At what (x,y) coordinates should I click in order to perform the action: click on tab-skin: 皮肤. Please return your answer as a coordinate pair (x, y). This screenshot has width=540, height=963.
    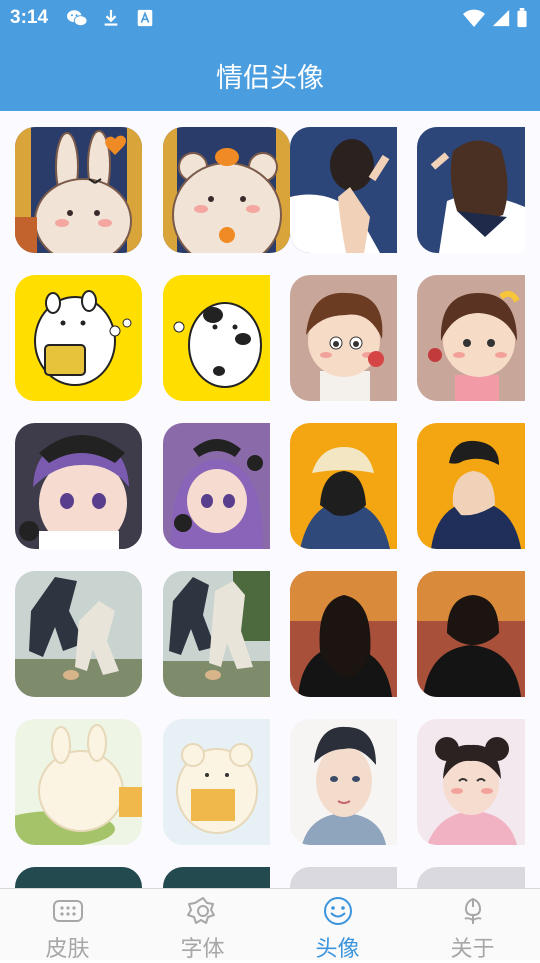
    Looking at the image, I should click on (67, 925).